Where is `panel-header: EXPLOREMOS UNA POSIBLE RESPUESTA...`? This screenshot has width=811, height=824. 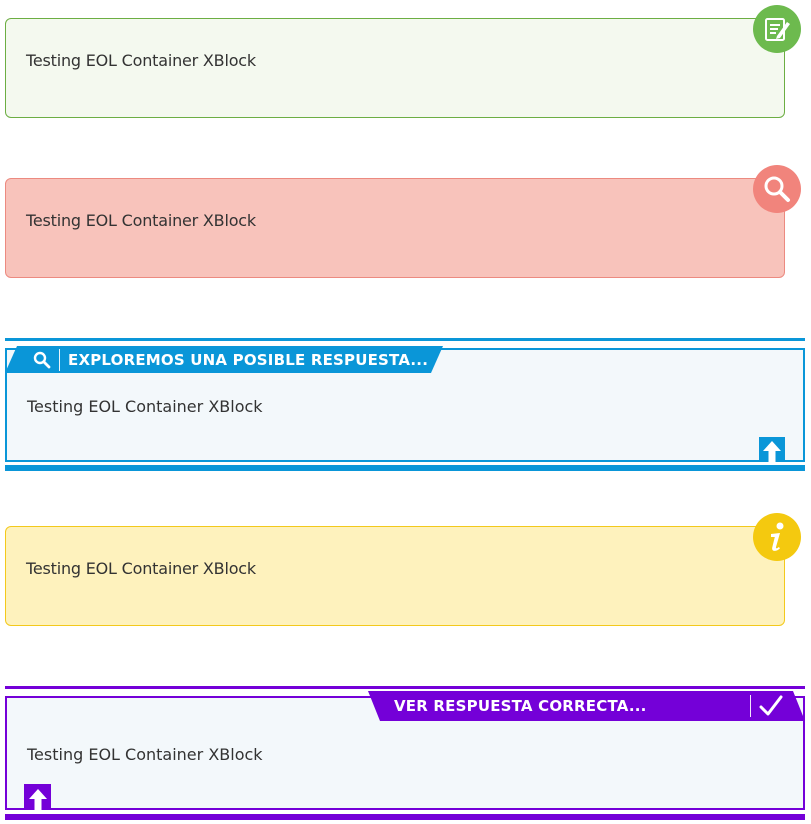 panel-header: EXPLOREMOS UNA POSIBLE RESPUESTA... is located at coordinates (248, 359).